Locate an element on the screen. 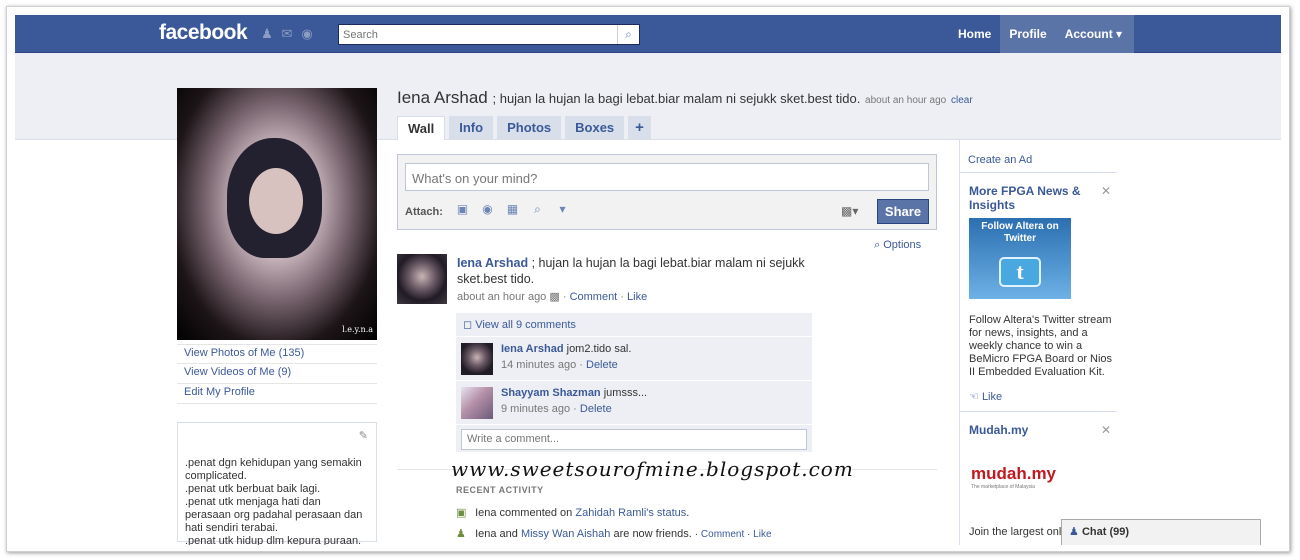 The height and width of the screenshot is (560, 1300). link-search-icon: ⌕ is located at coordinates (537, 209).